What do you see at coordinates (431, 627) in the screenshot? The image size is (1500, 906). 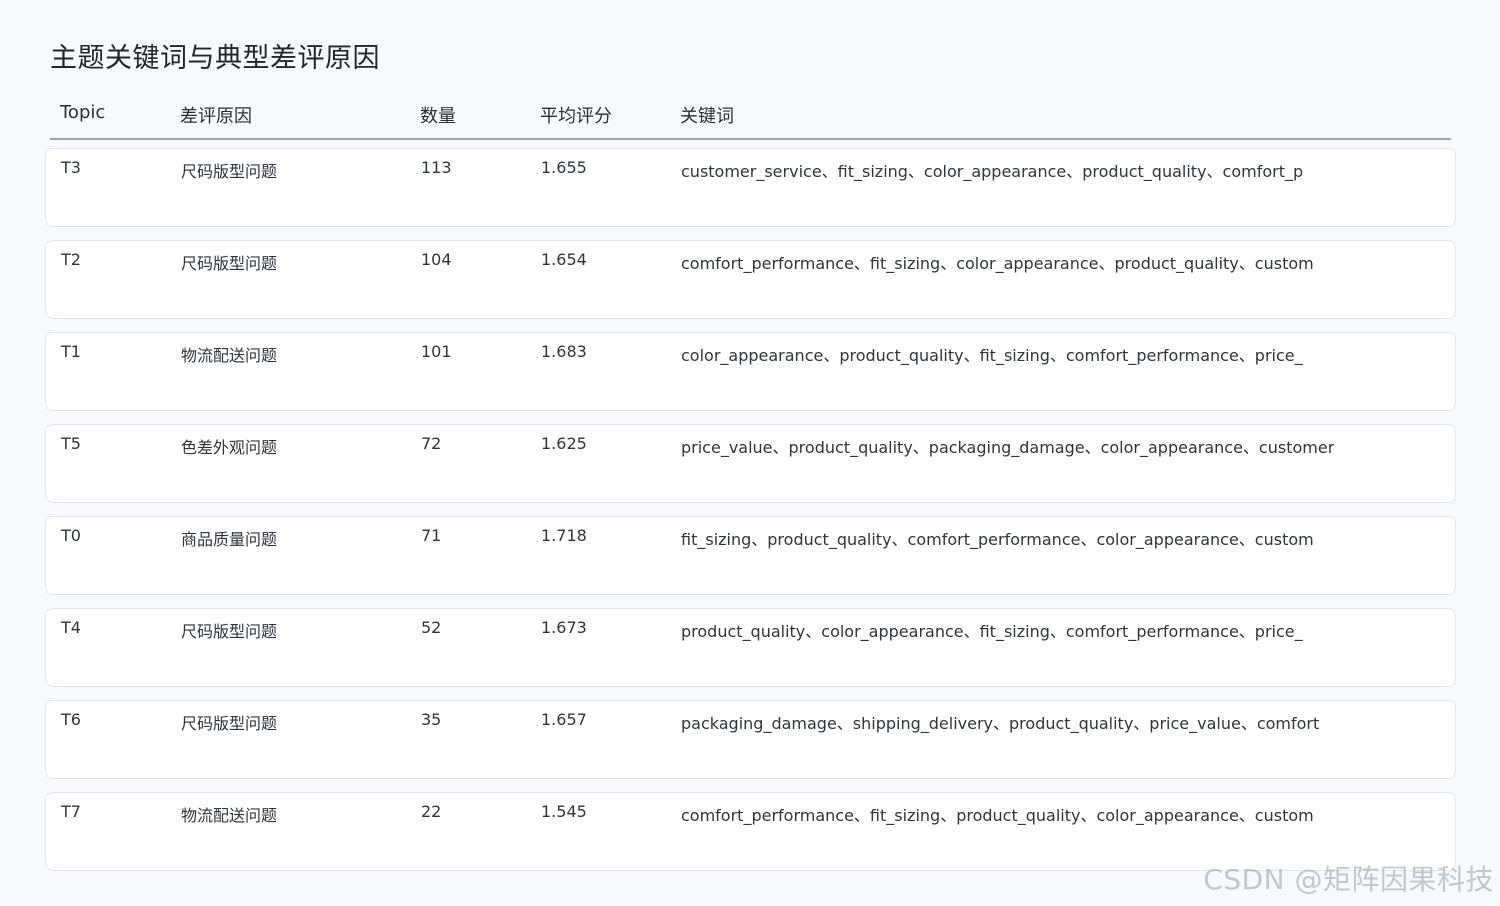 I see `count-cell: 52` at bounding box center [431, 627].